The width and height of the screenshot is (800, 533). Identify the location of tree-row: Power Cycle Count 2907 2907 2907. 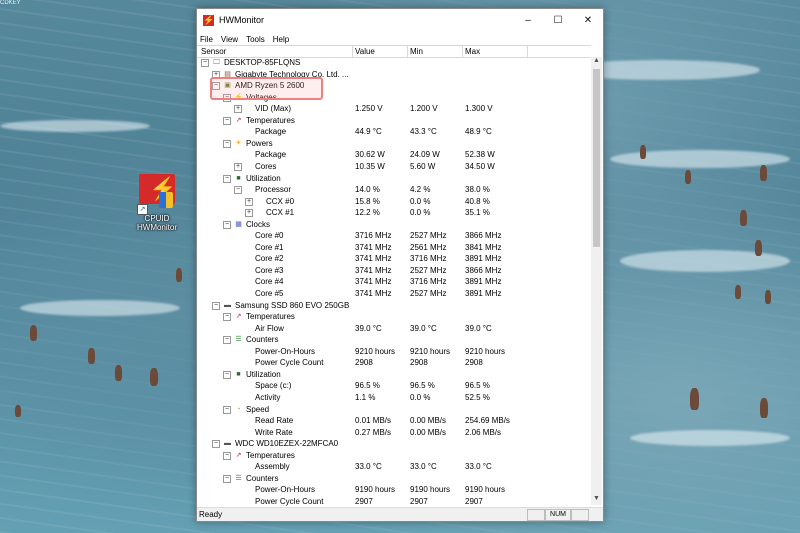
(394, 501).